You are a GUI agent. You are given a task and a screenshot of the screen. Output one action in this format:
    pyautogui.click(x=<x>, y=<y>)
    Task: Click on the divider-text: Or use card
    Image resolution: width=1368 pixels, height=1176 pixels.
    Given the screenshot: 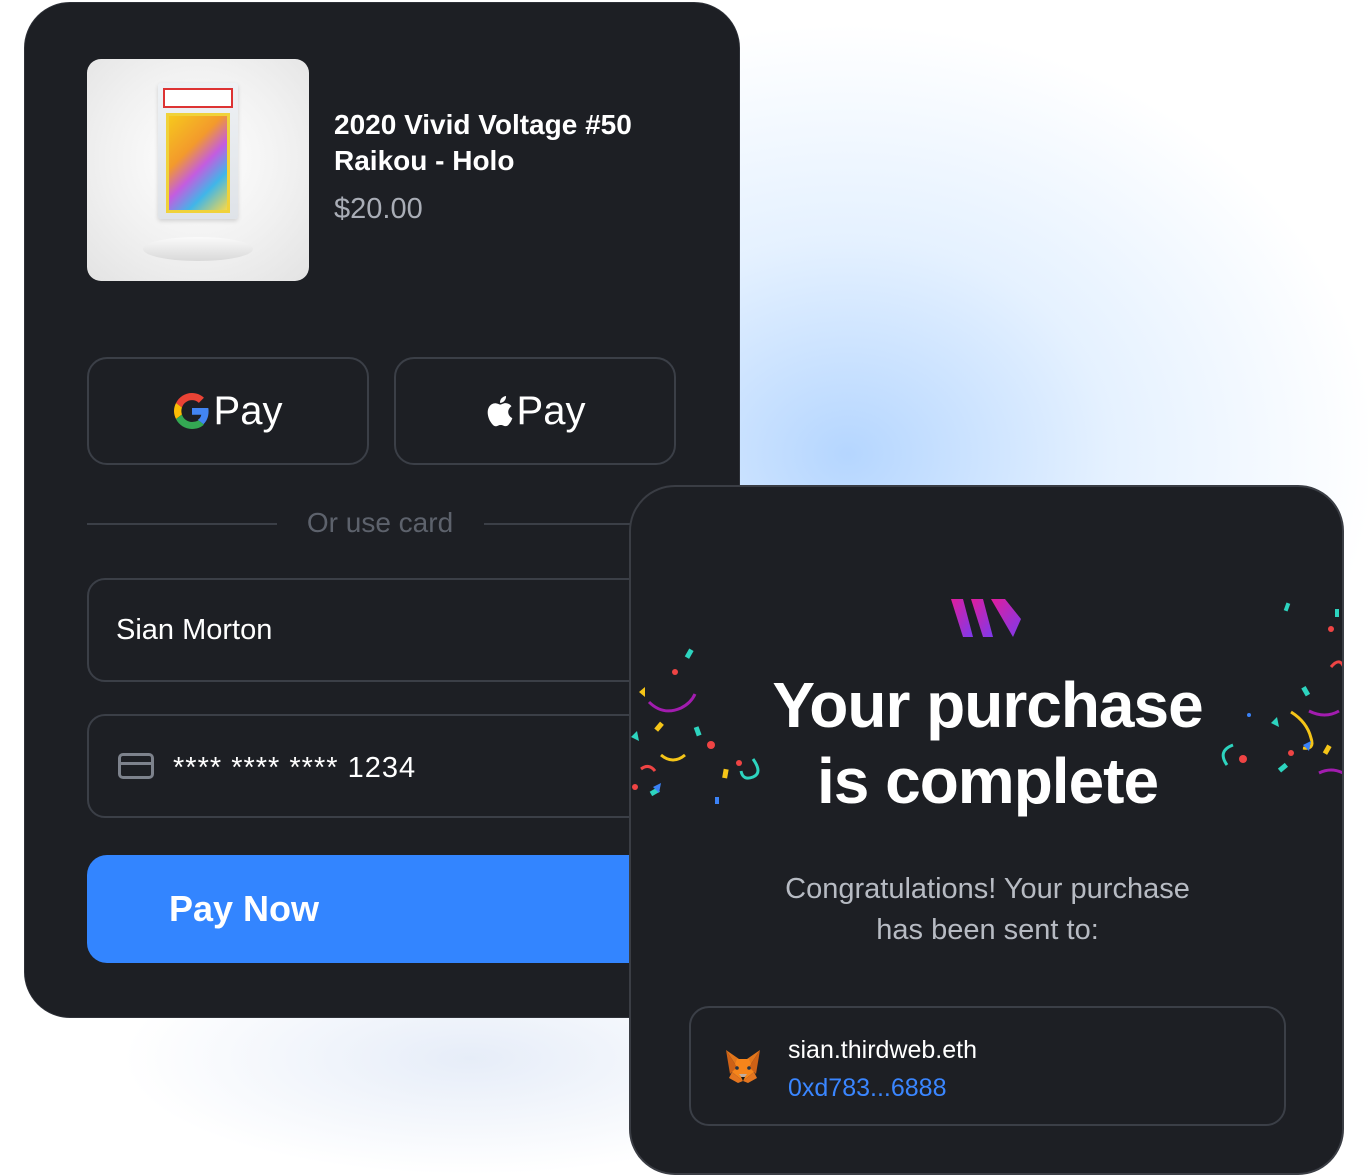 What is the action you would take?
    pyautogui.click(x=380, y=522)
    